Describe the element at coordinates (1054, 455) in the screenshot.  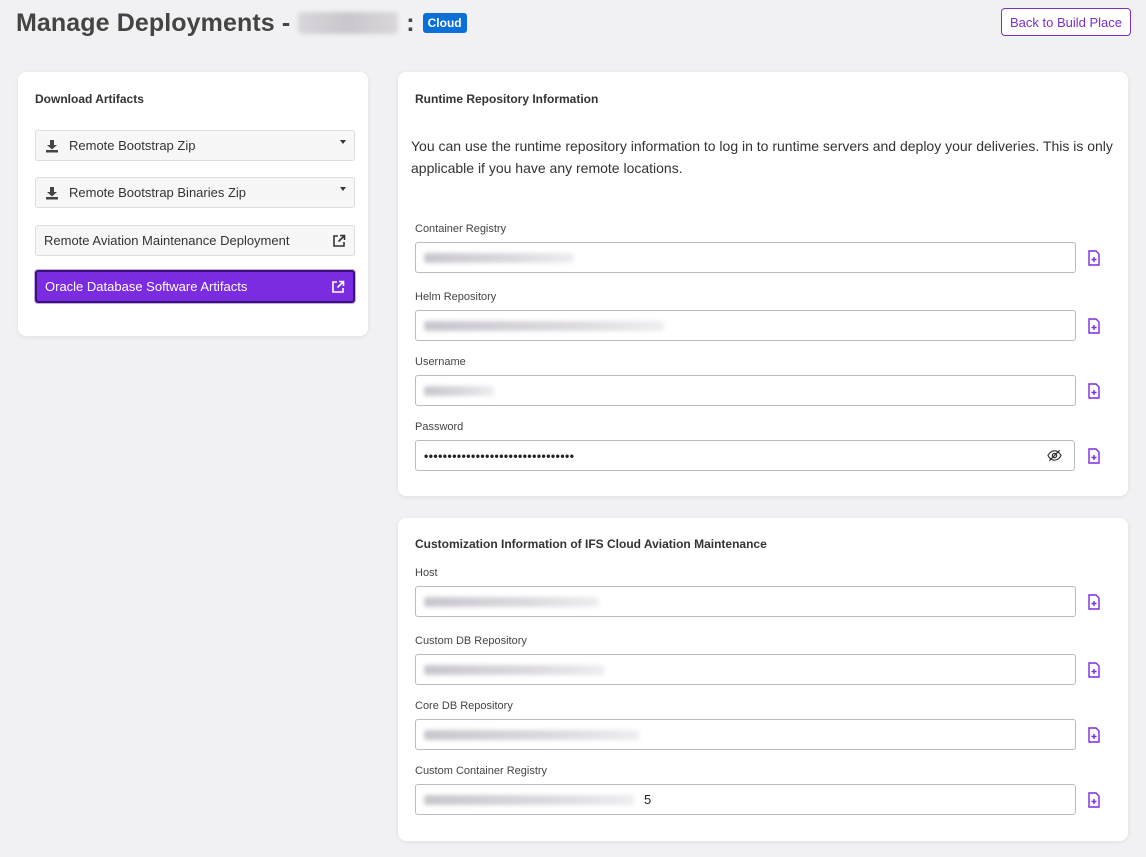
I see `eye-slash-icon` at that location.